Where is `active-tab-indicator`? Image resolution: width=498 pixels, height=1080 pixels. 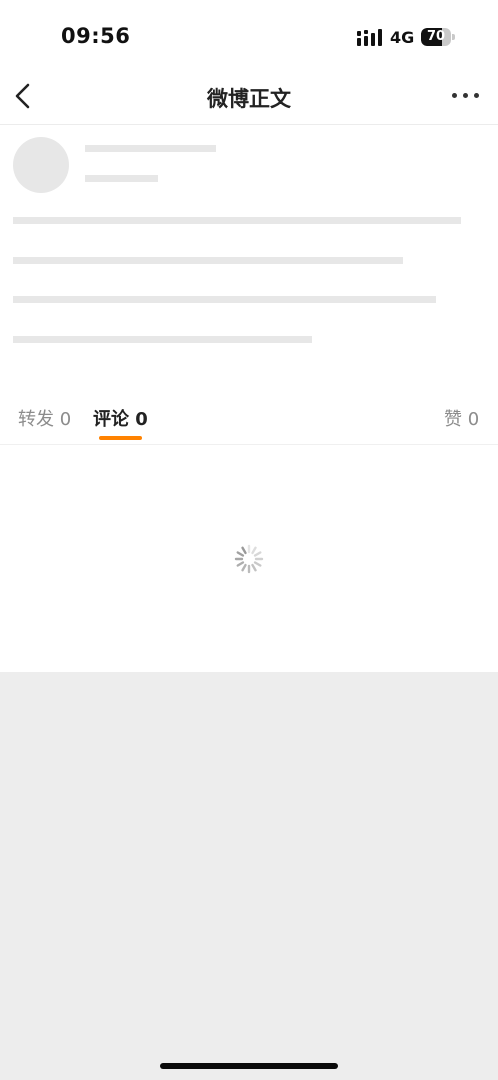 active-tab-indicator is located at coordinates (120, 438).